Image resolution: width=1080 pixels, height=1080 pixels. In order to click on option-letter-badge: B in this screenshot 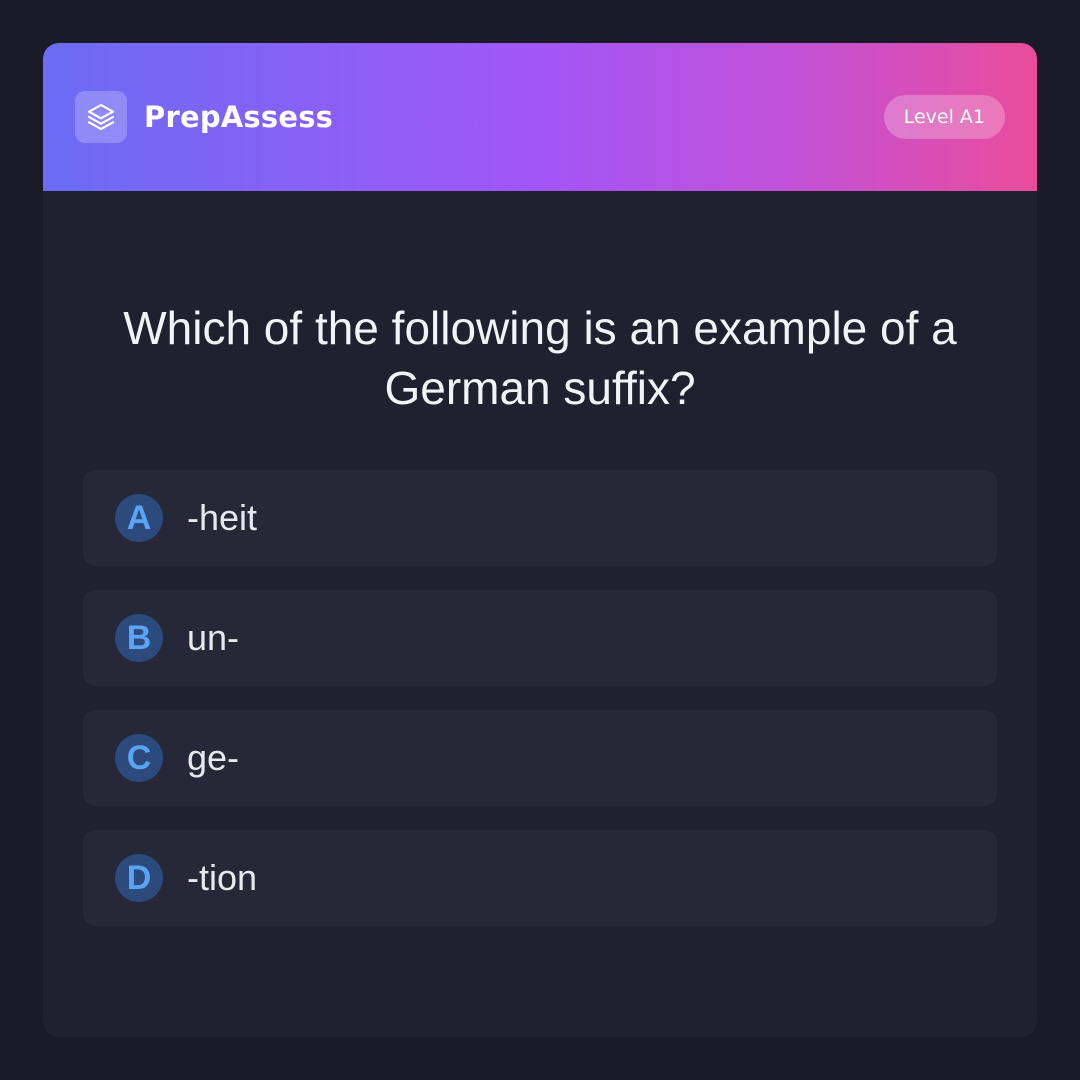, I will do `click(139, 638)`.